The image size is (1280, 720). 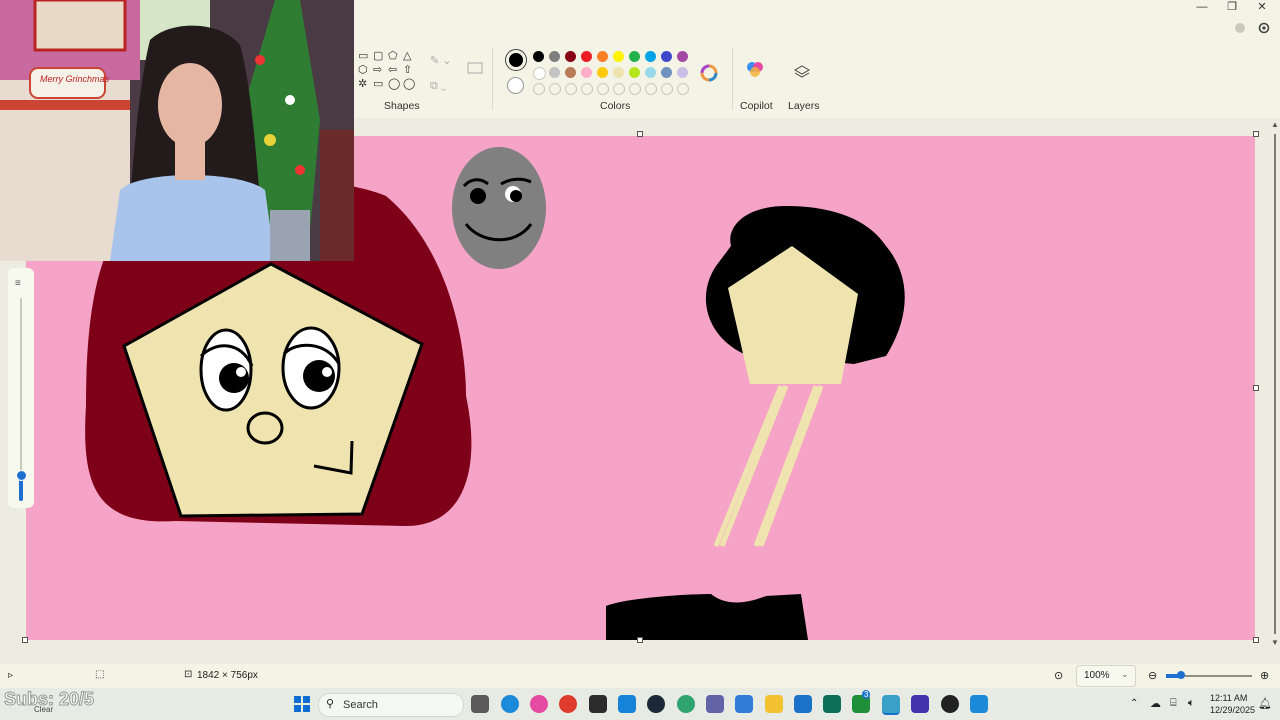 I want to click on close-button: ✕, so click(x=1262, y=7).